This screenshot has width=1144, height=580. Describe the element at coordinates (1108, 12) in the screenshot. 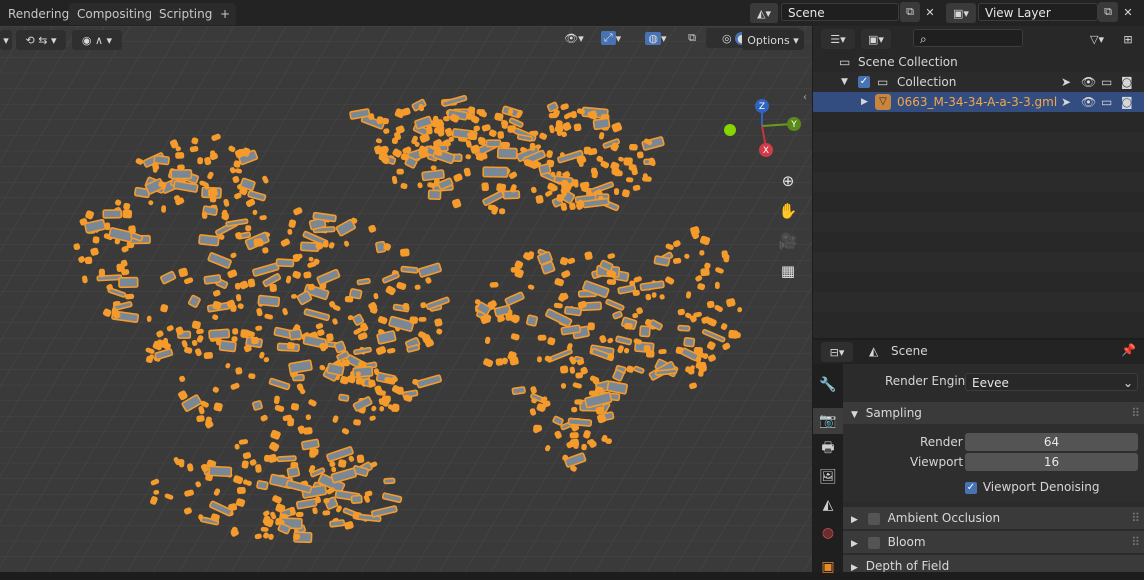

I see `new-view-layer-icon: ⧉` at that location.